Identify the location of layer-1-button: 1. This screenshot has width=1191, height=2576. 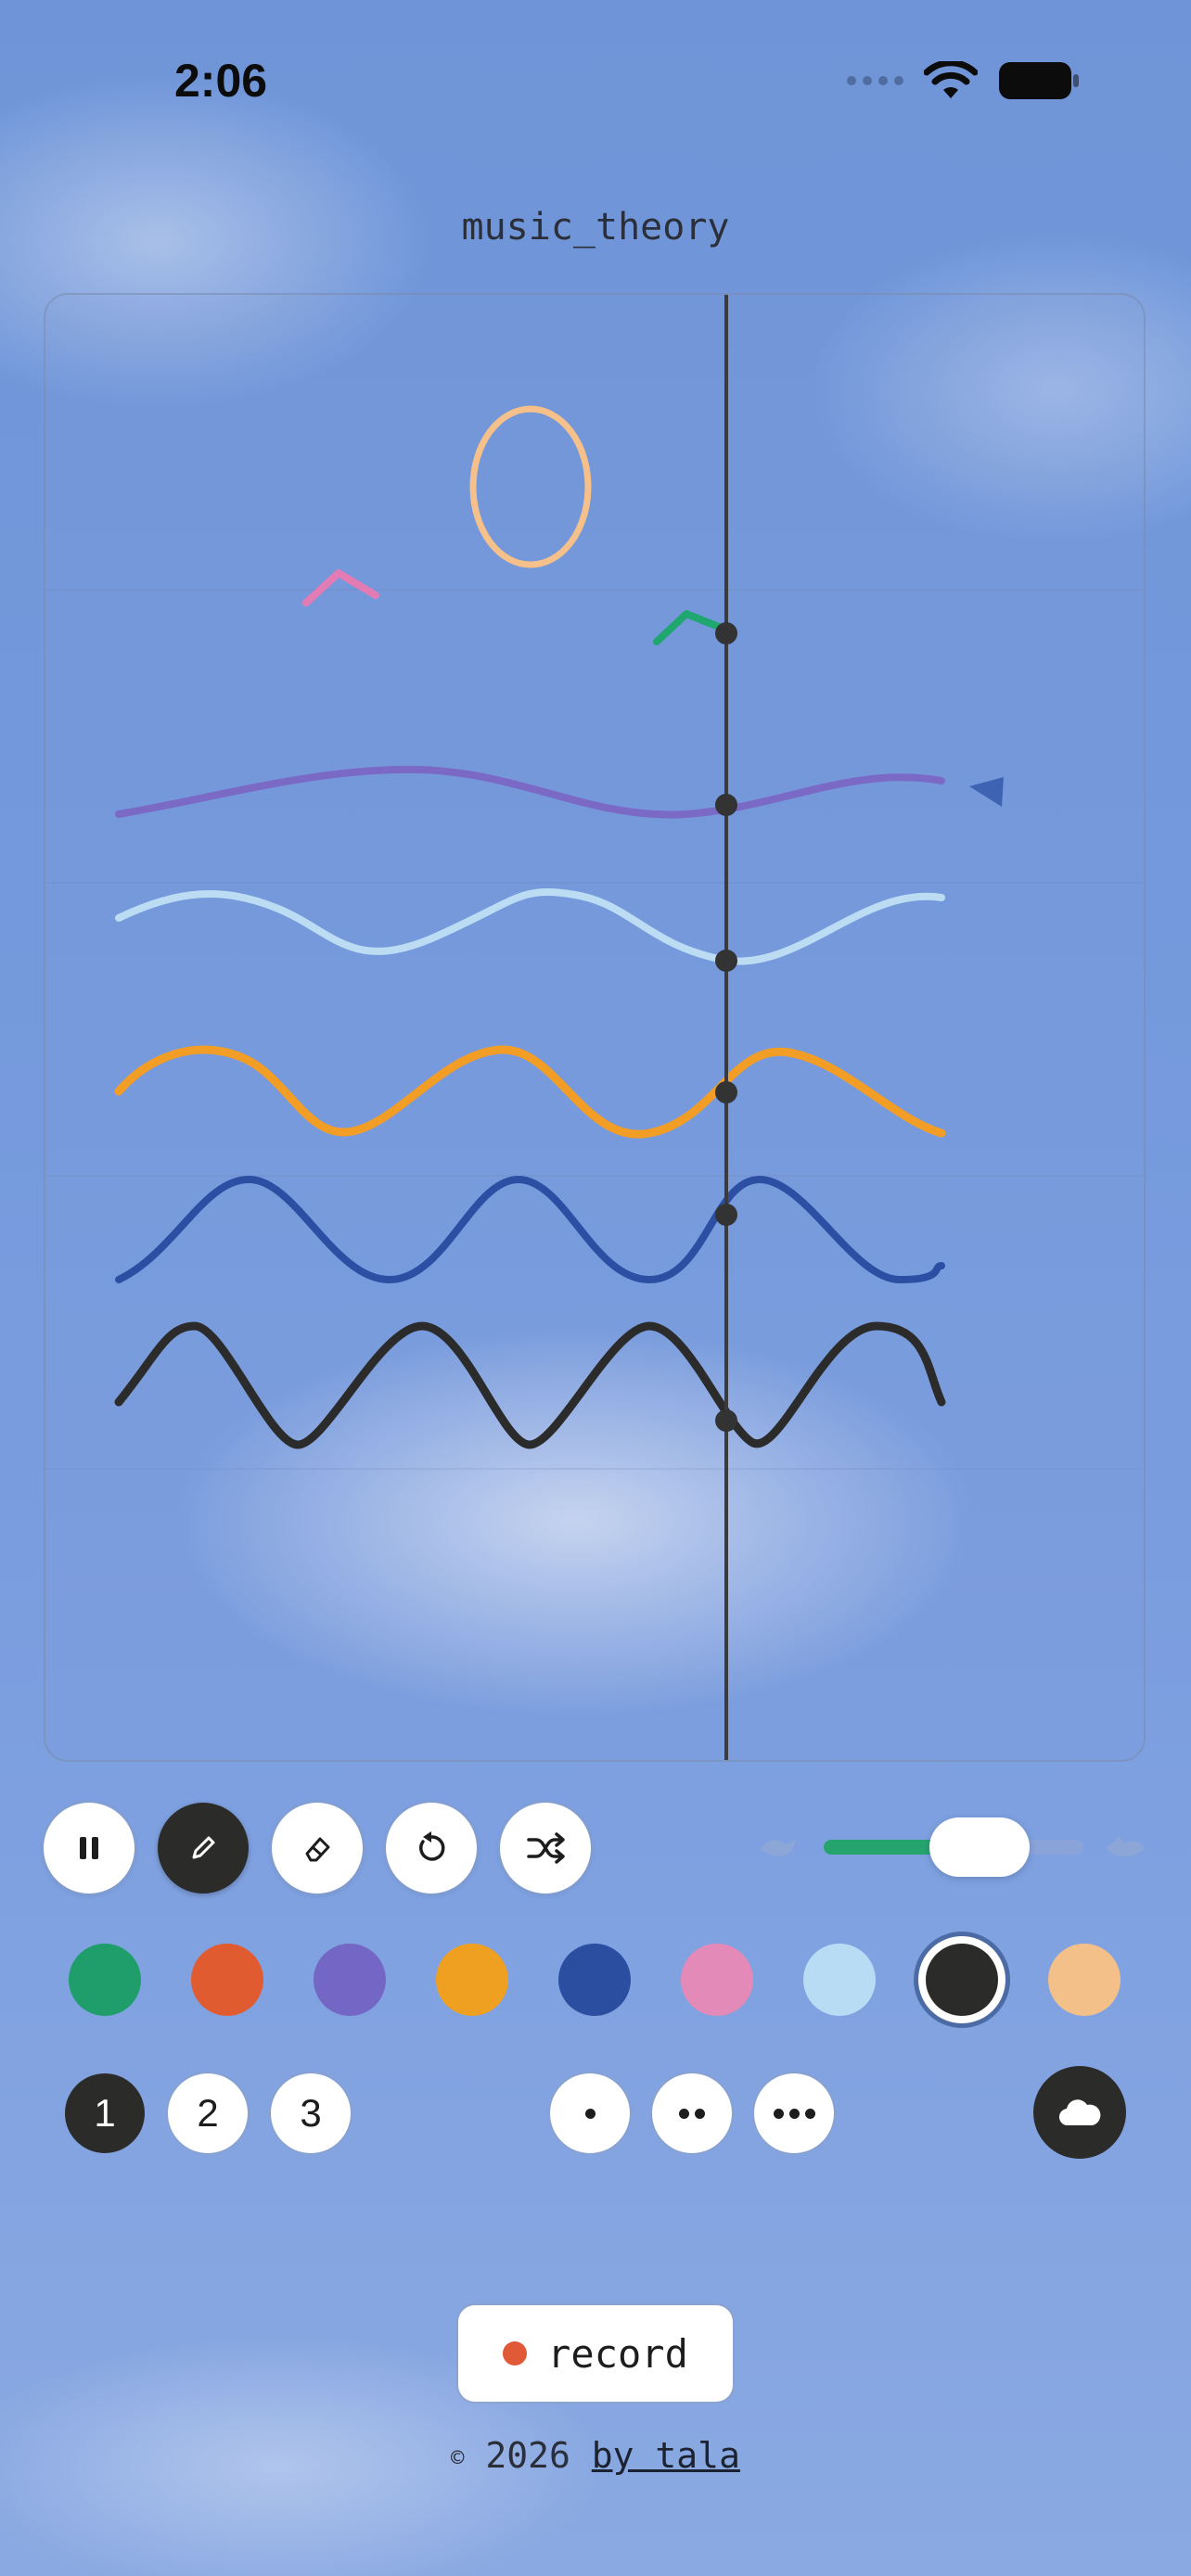
(105, 2113).